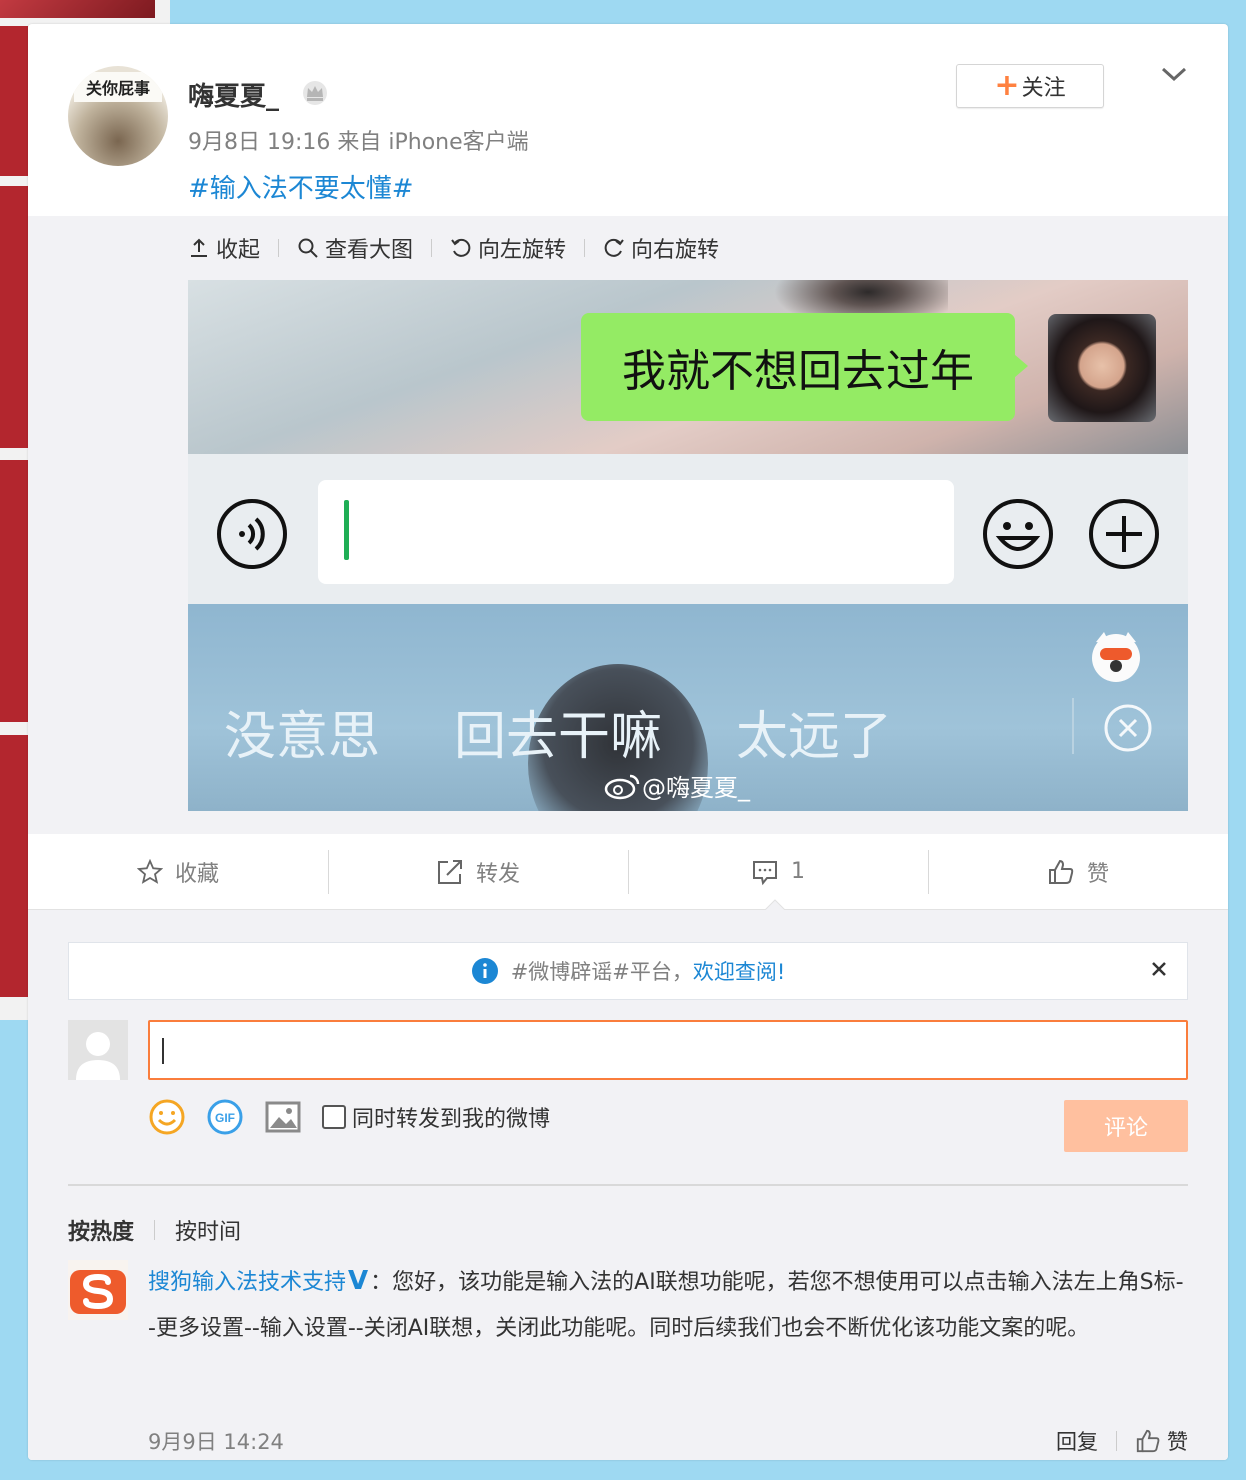 The height and width of the screenshot is (1480, 1246). Describe the element at coordinates (247, 1282) in the screenshot. I see `comment-author: 搜狗输入法技术支持` at that location.